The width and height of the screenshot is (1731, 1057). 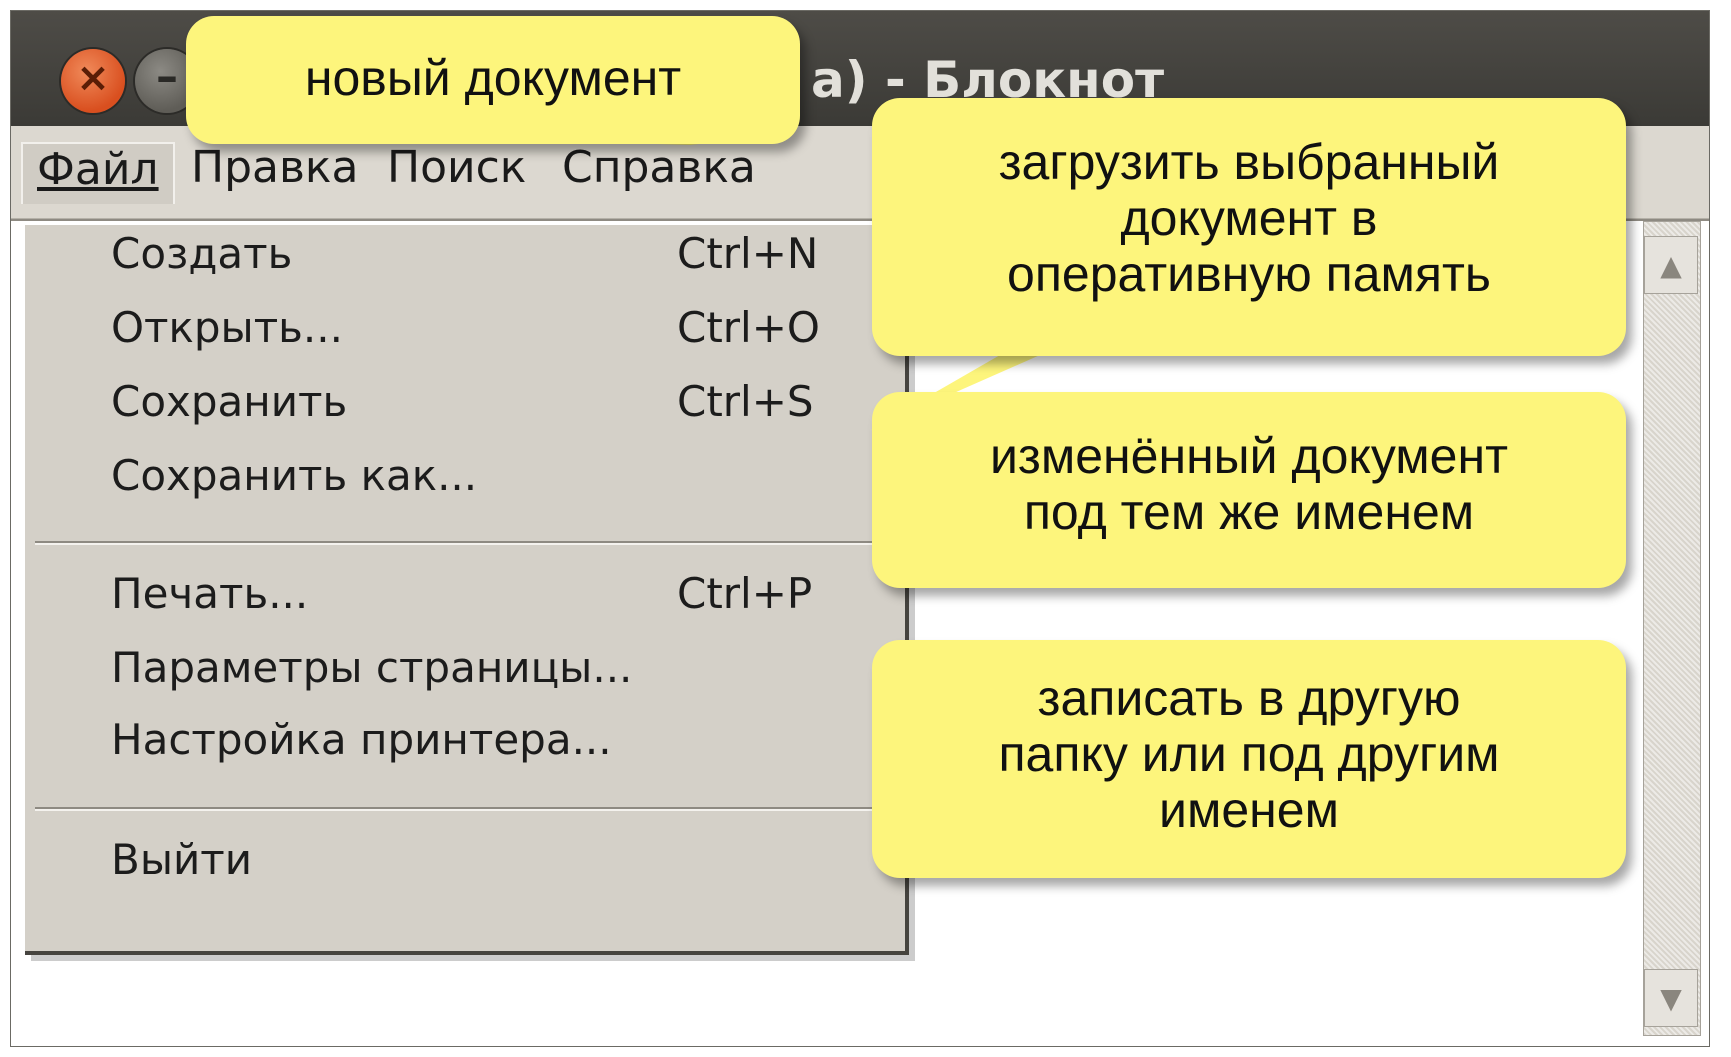 I want to click on callout-open-line1: загрузить выбранный, so click(x=1249, y=162).